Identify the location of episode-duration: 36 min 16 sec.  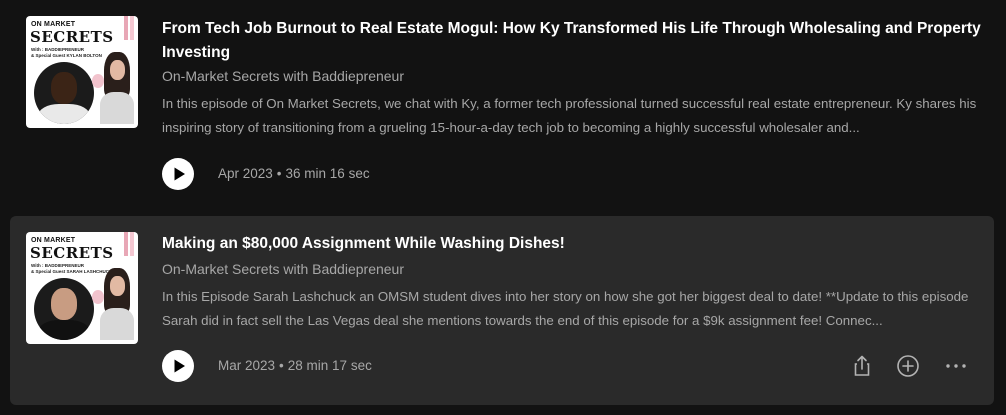
(327, 173).